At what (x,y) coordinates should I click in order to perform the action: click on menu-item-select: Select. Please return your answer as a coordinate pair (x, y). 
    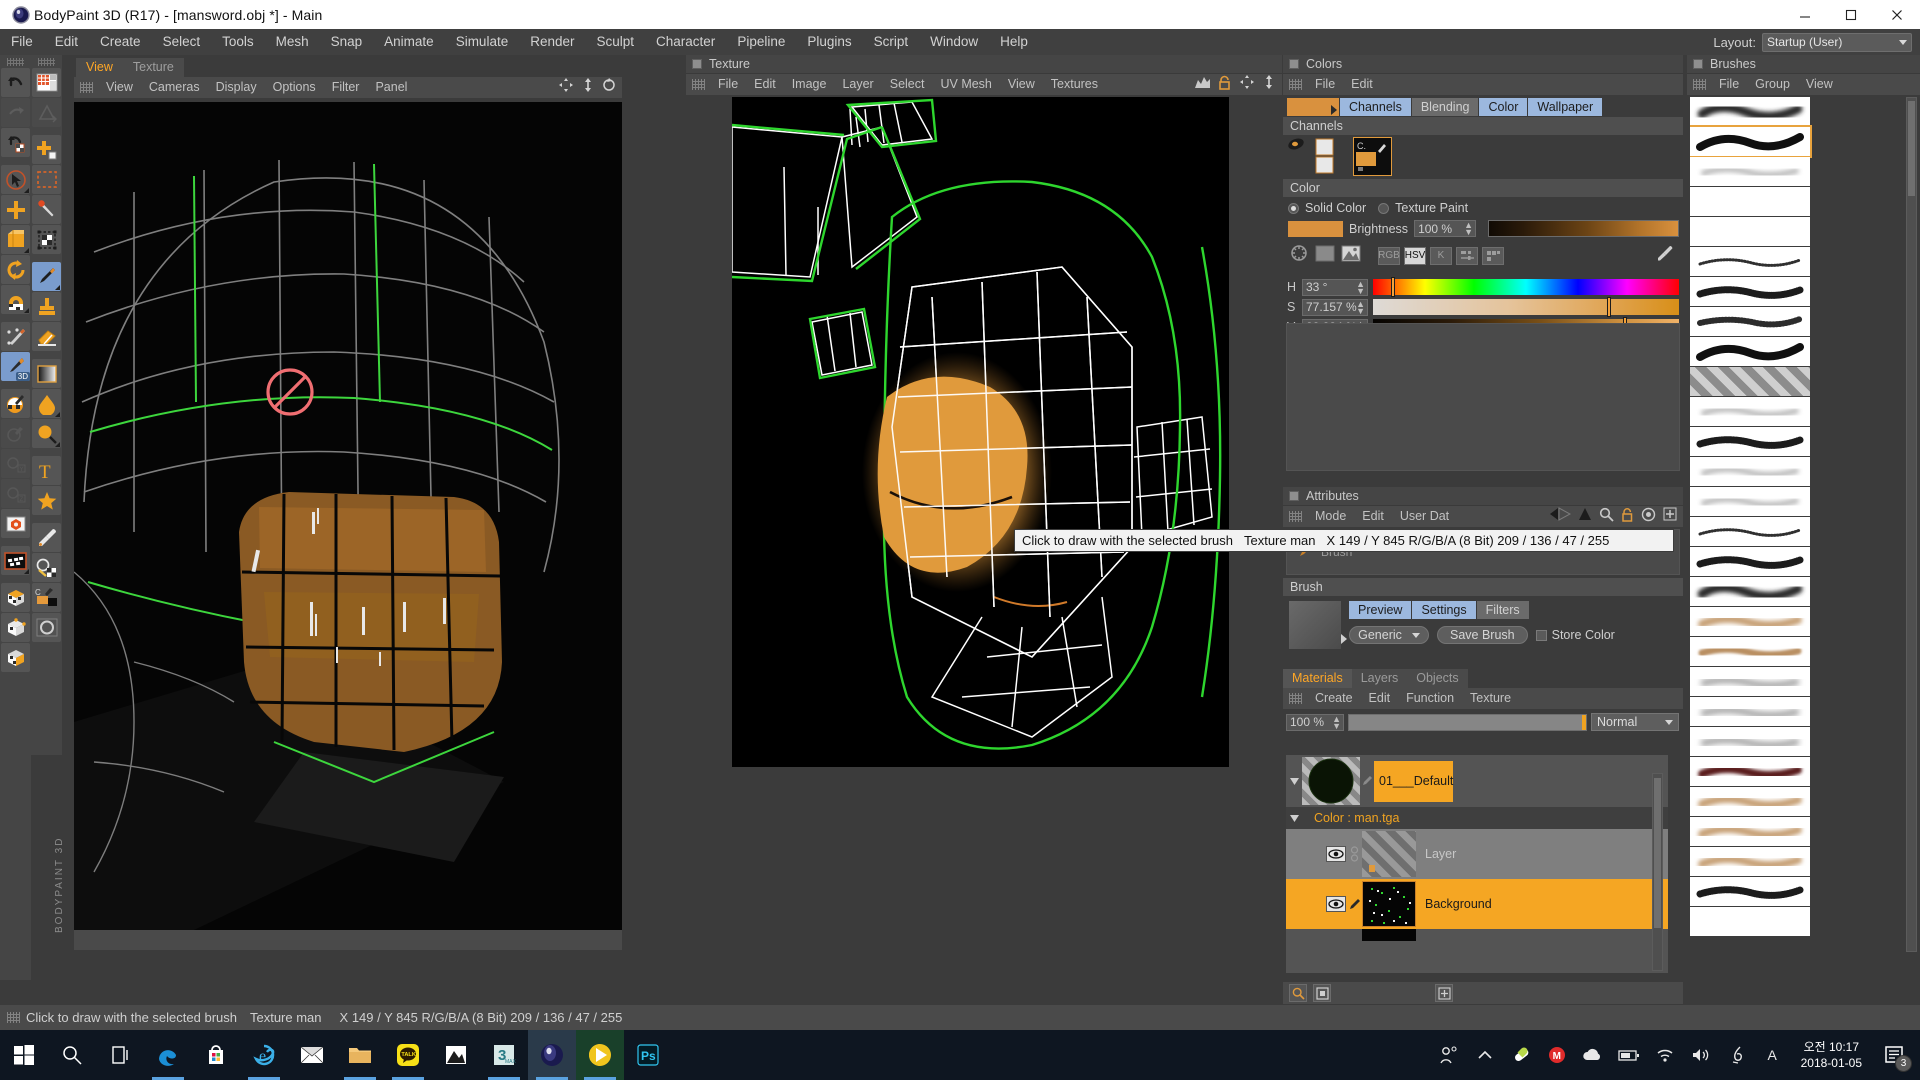
    Looking at the image, I should click on (182, 42).